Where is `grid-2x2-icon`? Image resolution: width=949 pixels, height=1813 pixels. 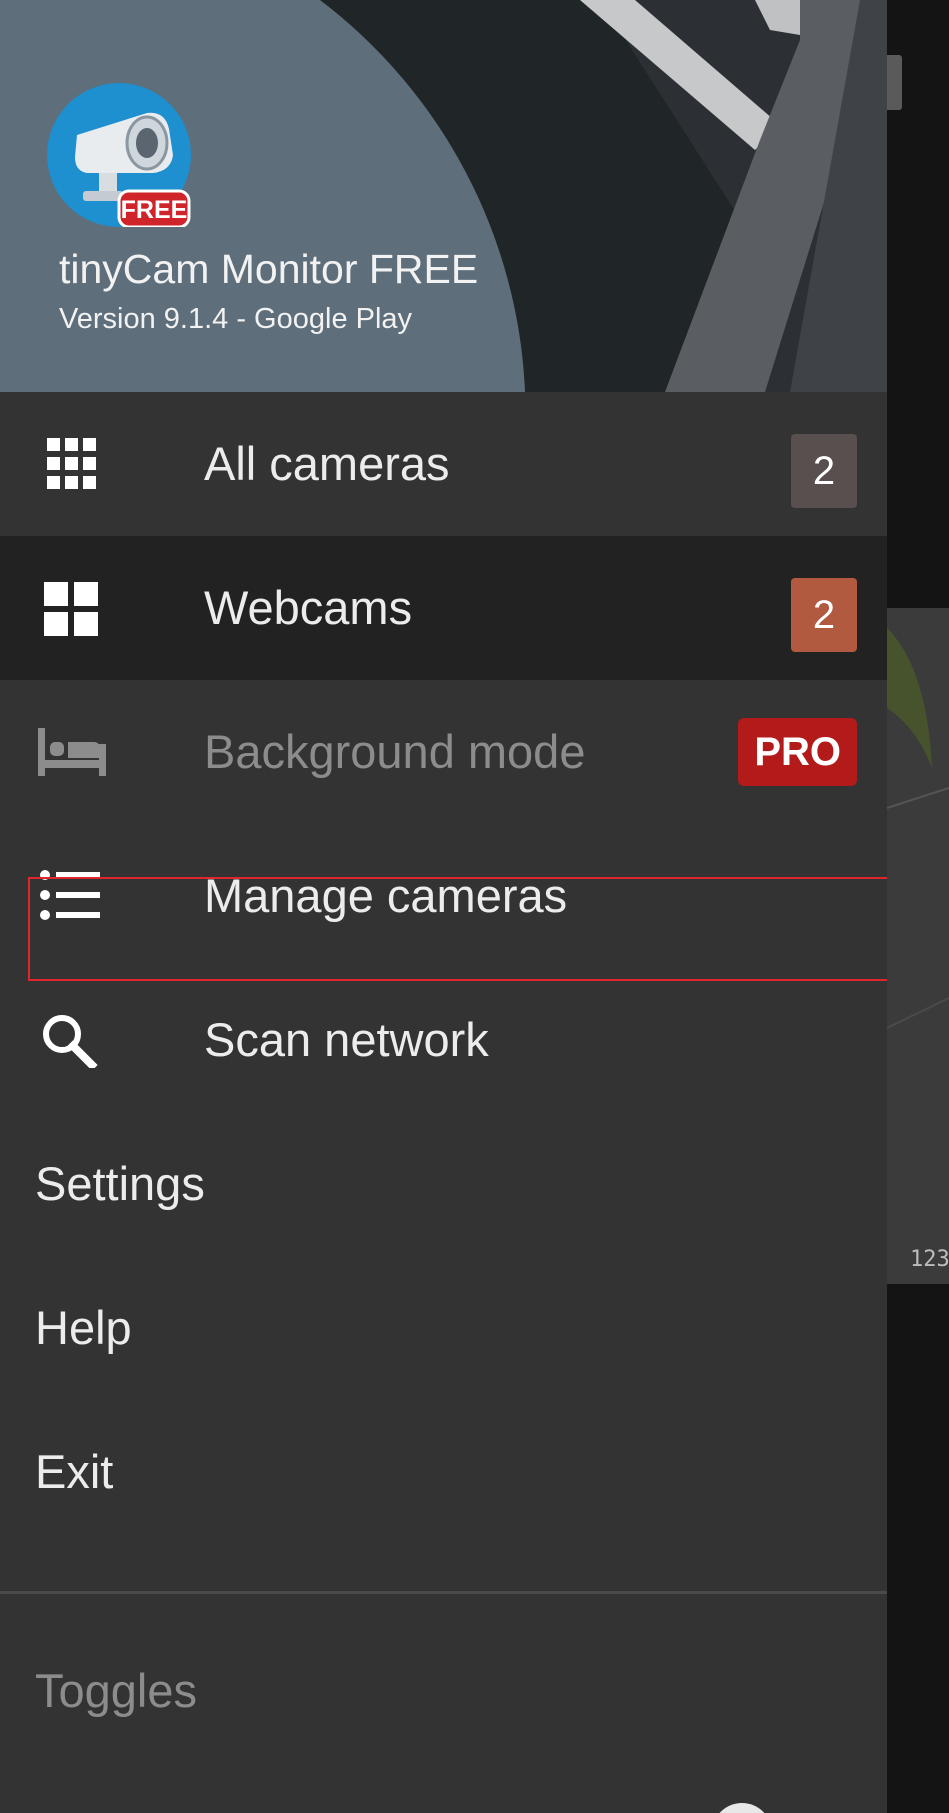 grid-2x2-icon is located at coordinates (71, 609).